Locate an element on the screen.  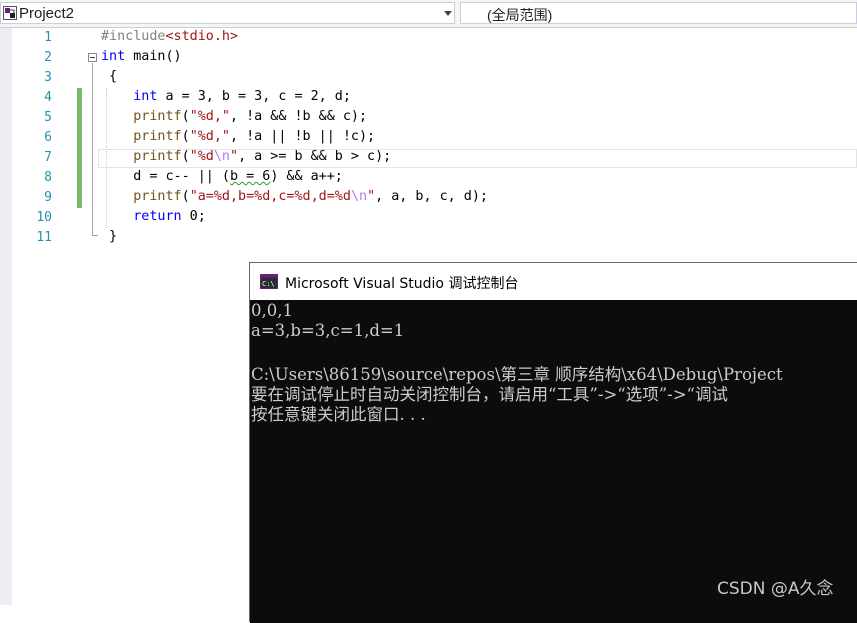
line-number: 8 is located at coordinates (48, 177).